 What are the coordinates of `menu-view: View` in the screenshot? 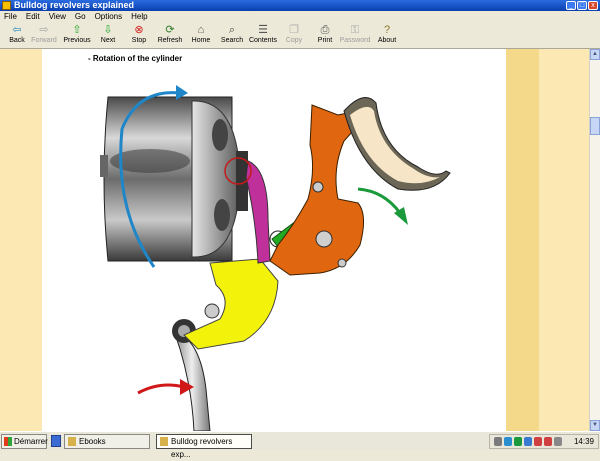 It's located at (57, 16).